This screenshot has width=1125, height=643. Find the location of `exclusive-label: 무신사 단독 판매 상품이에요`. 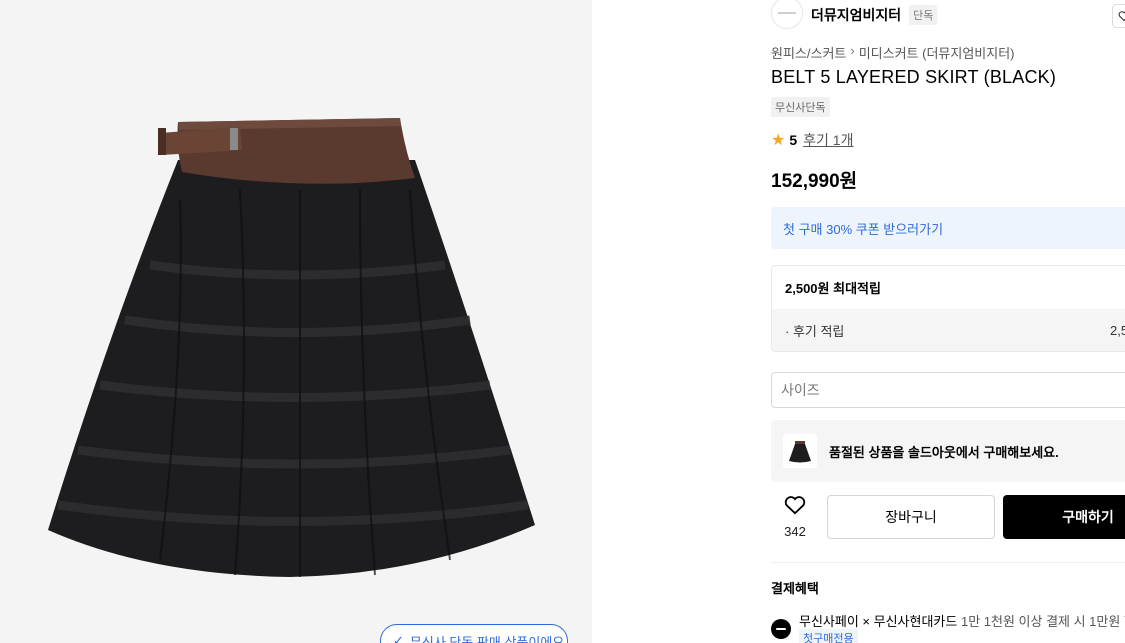

exclusive-label: 무신사 단독 판매 상품이에요 is located at coordinates (487, 638).